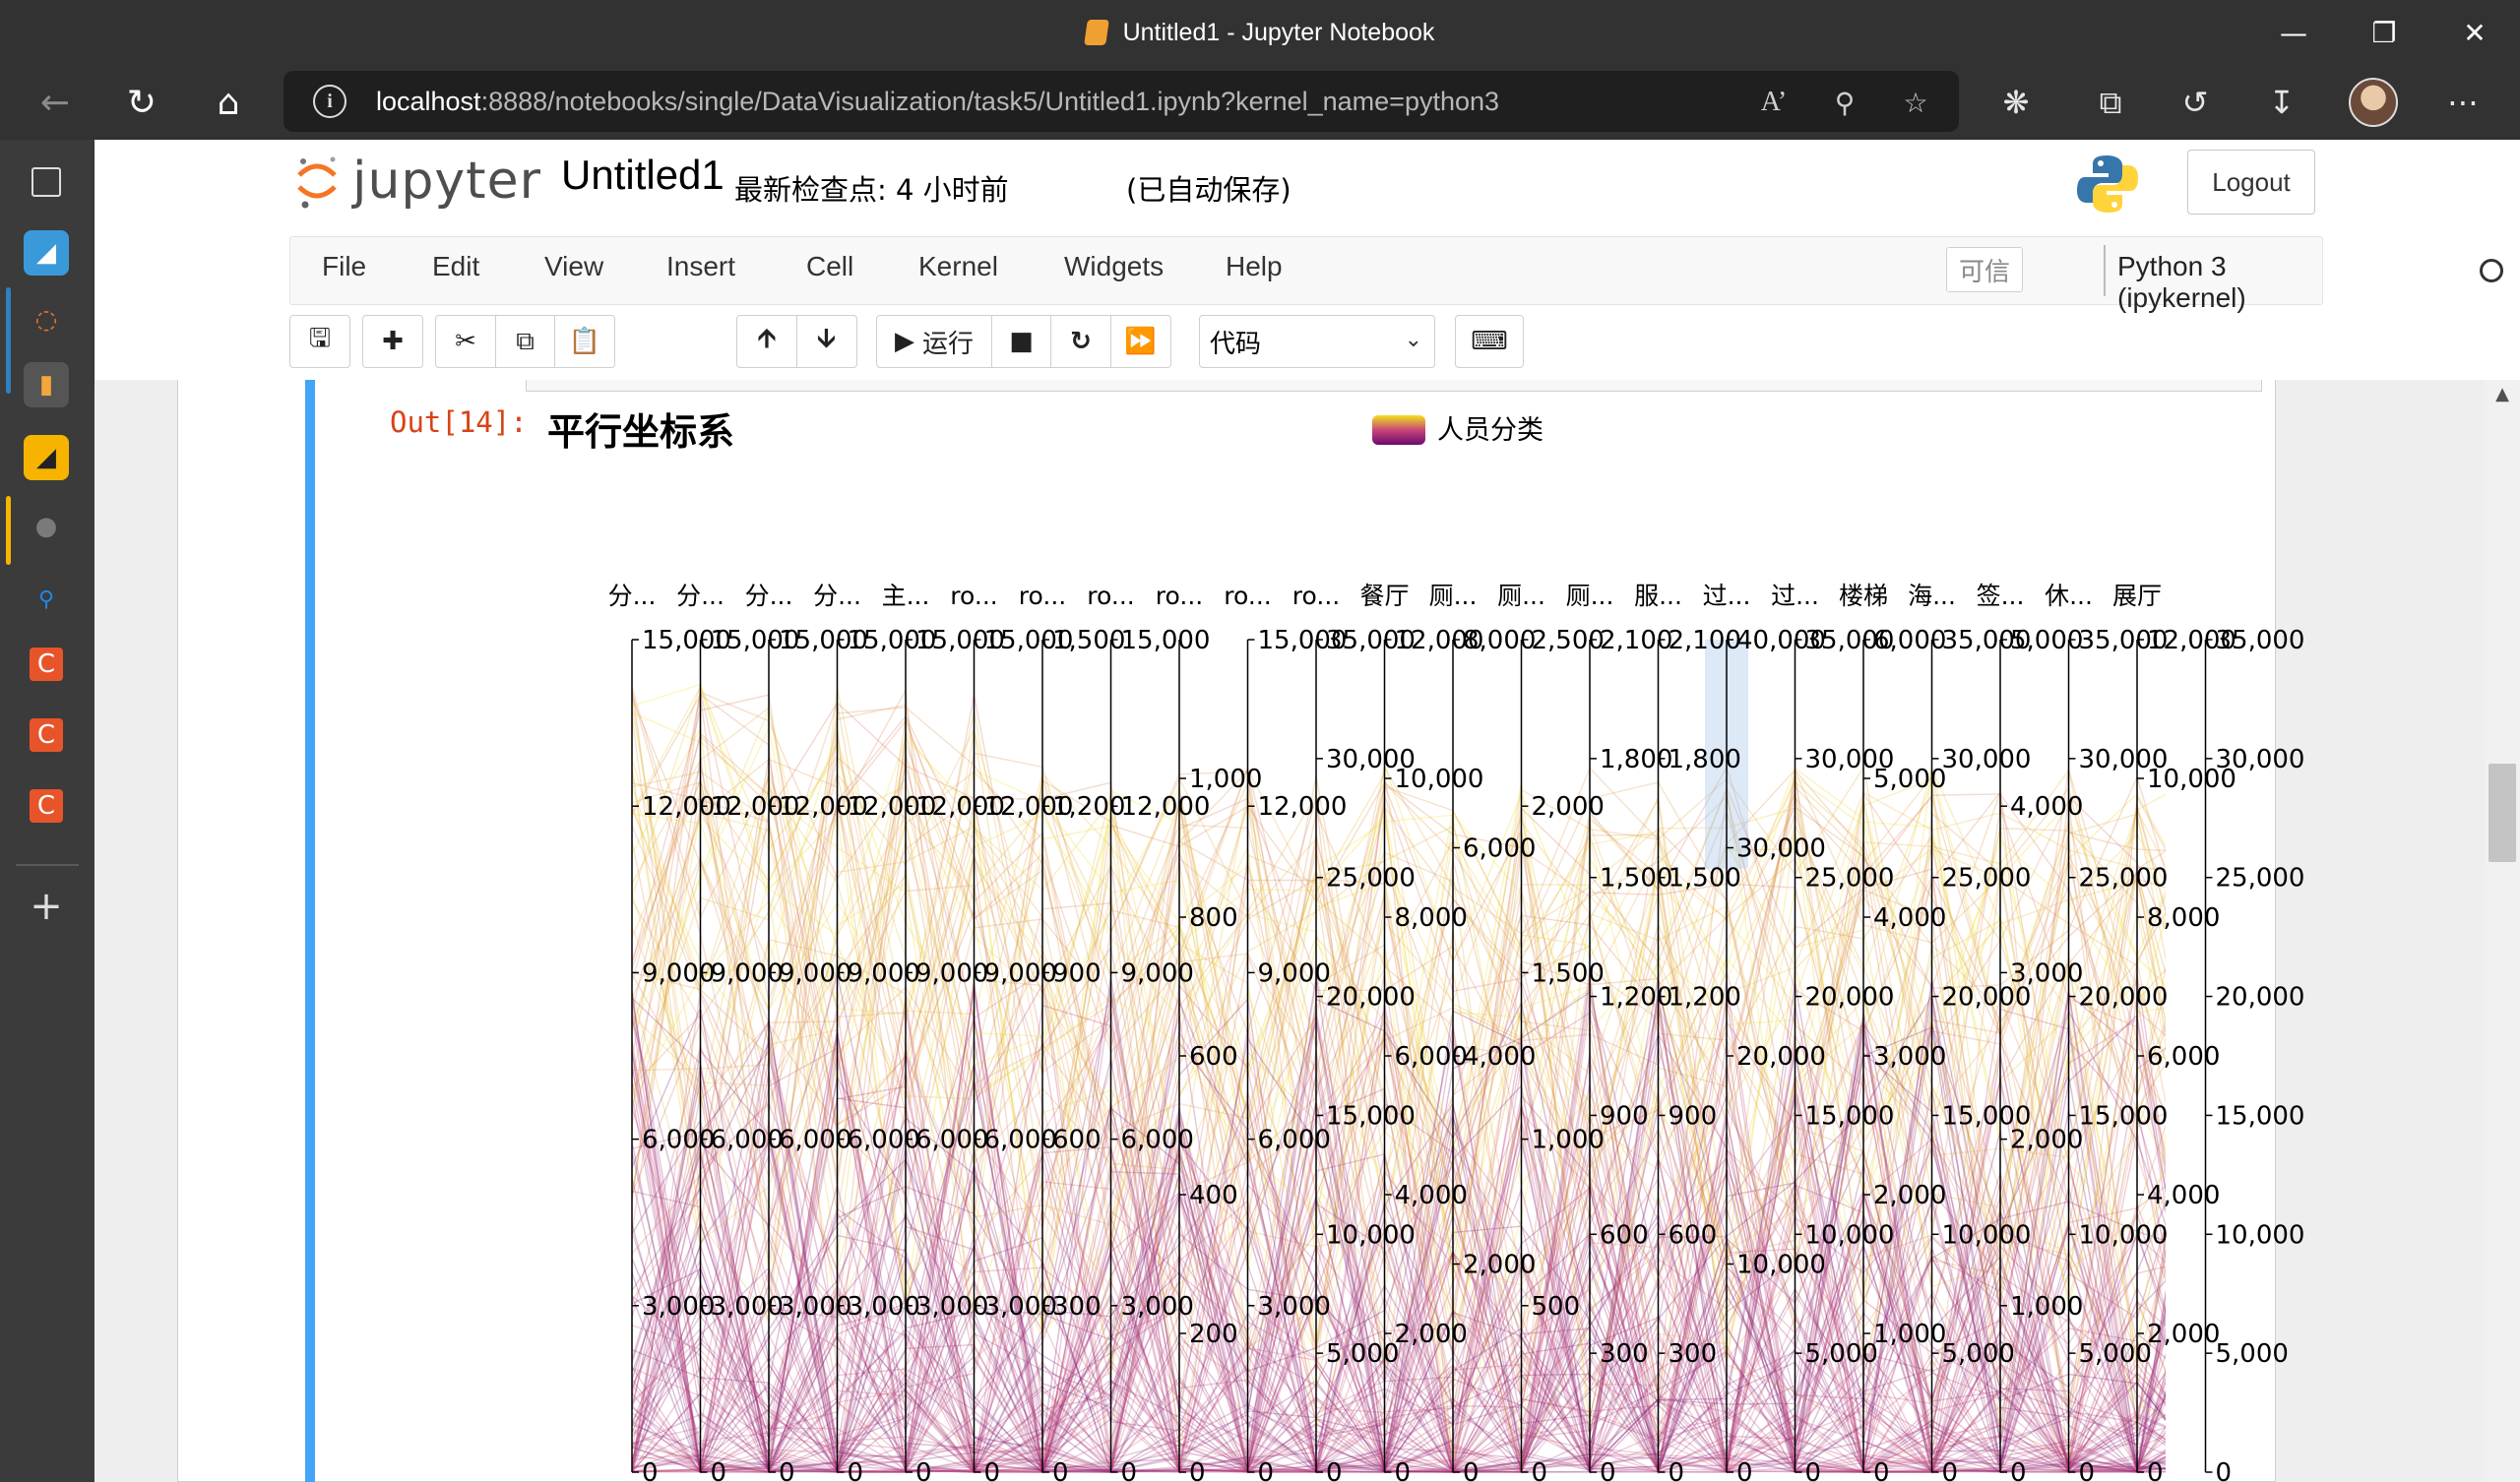 The width and height of the screenshot is (2520, 1482). Describe the element at coordinates (2260, 640) in the screenshot. I see `axis-tick-label: 35,000` at that location.